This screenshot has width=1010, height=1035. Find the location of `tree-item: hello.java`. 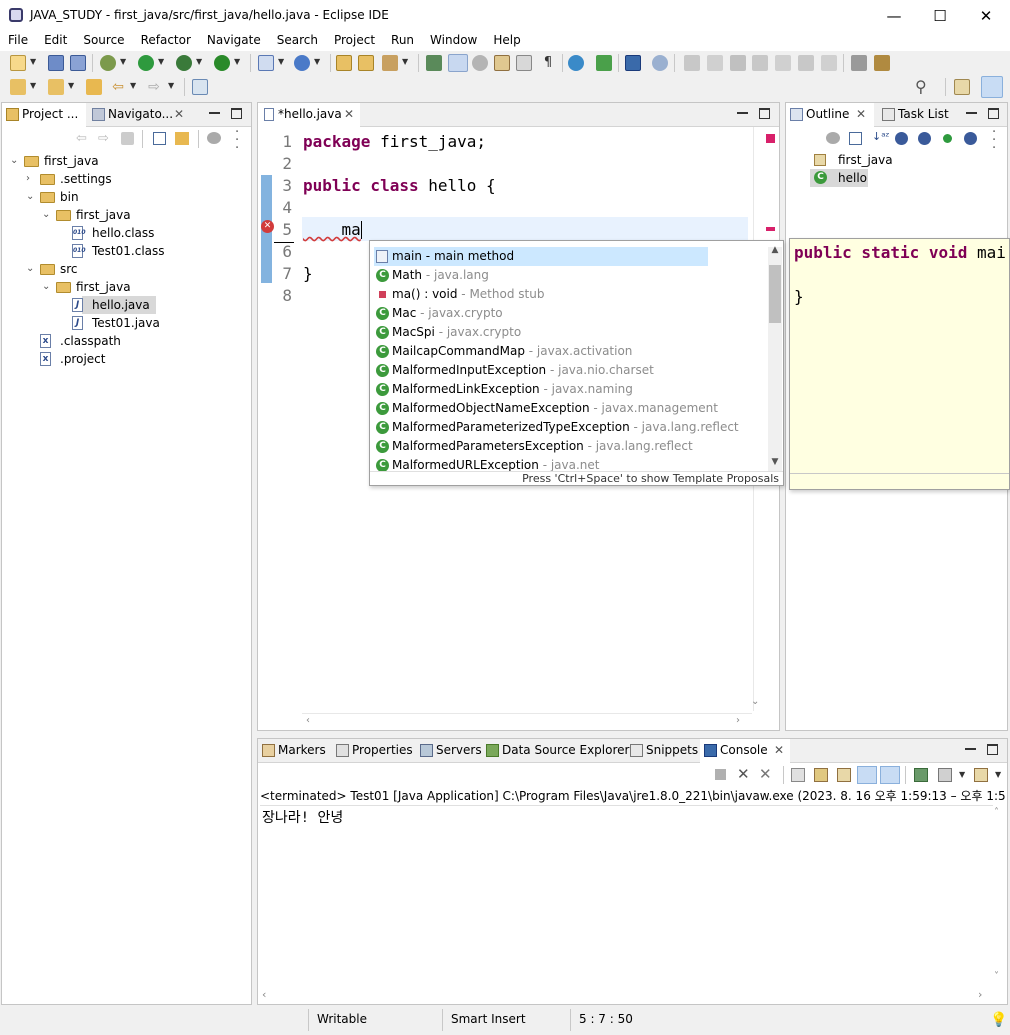

tree-item: hello.java is located at coordinates (121, 305).